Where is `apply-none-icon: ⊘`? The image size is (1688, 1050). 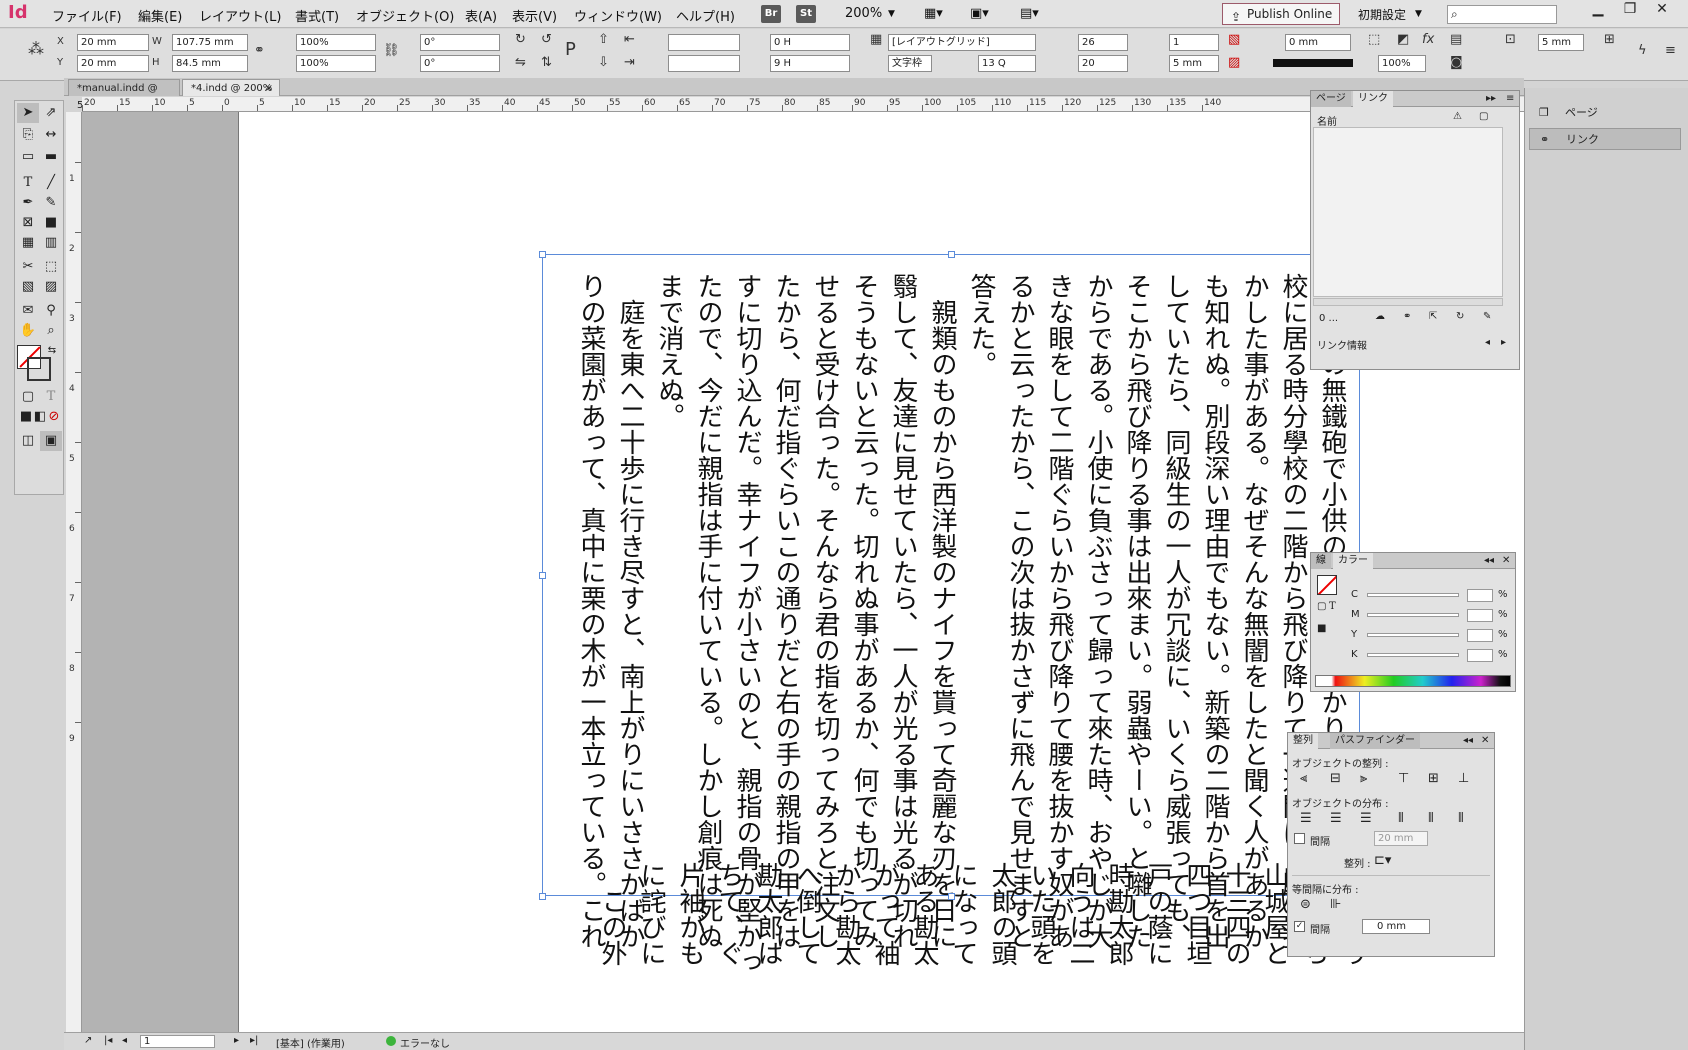 apply-none-icon: ⊘ is located at coordinates (54, 417).